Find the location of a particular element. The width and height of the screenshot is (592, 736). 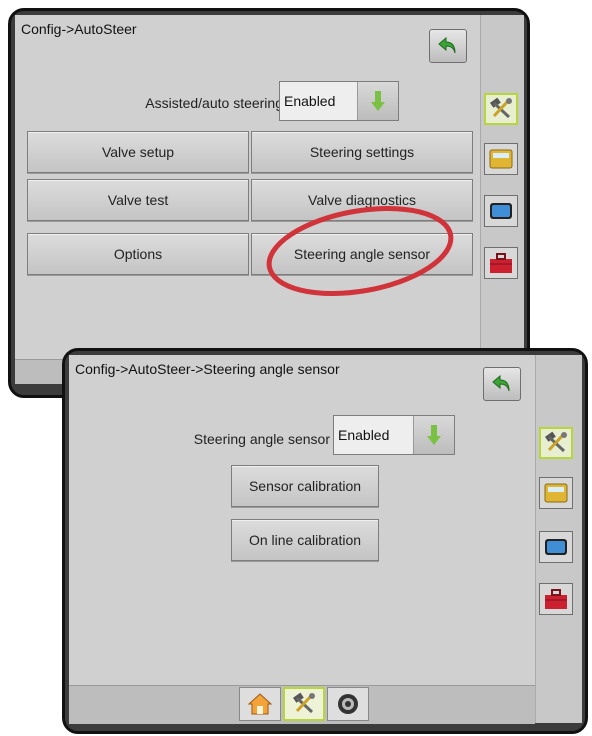

sensor-value: Enabled is located at coordinates (364, 435).